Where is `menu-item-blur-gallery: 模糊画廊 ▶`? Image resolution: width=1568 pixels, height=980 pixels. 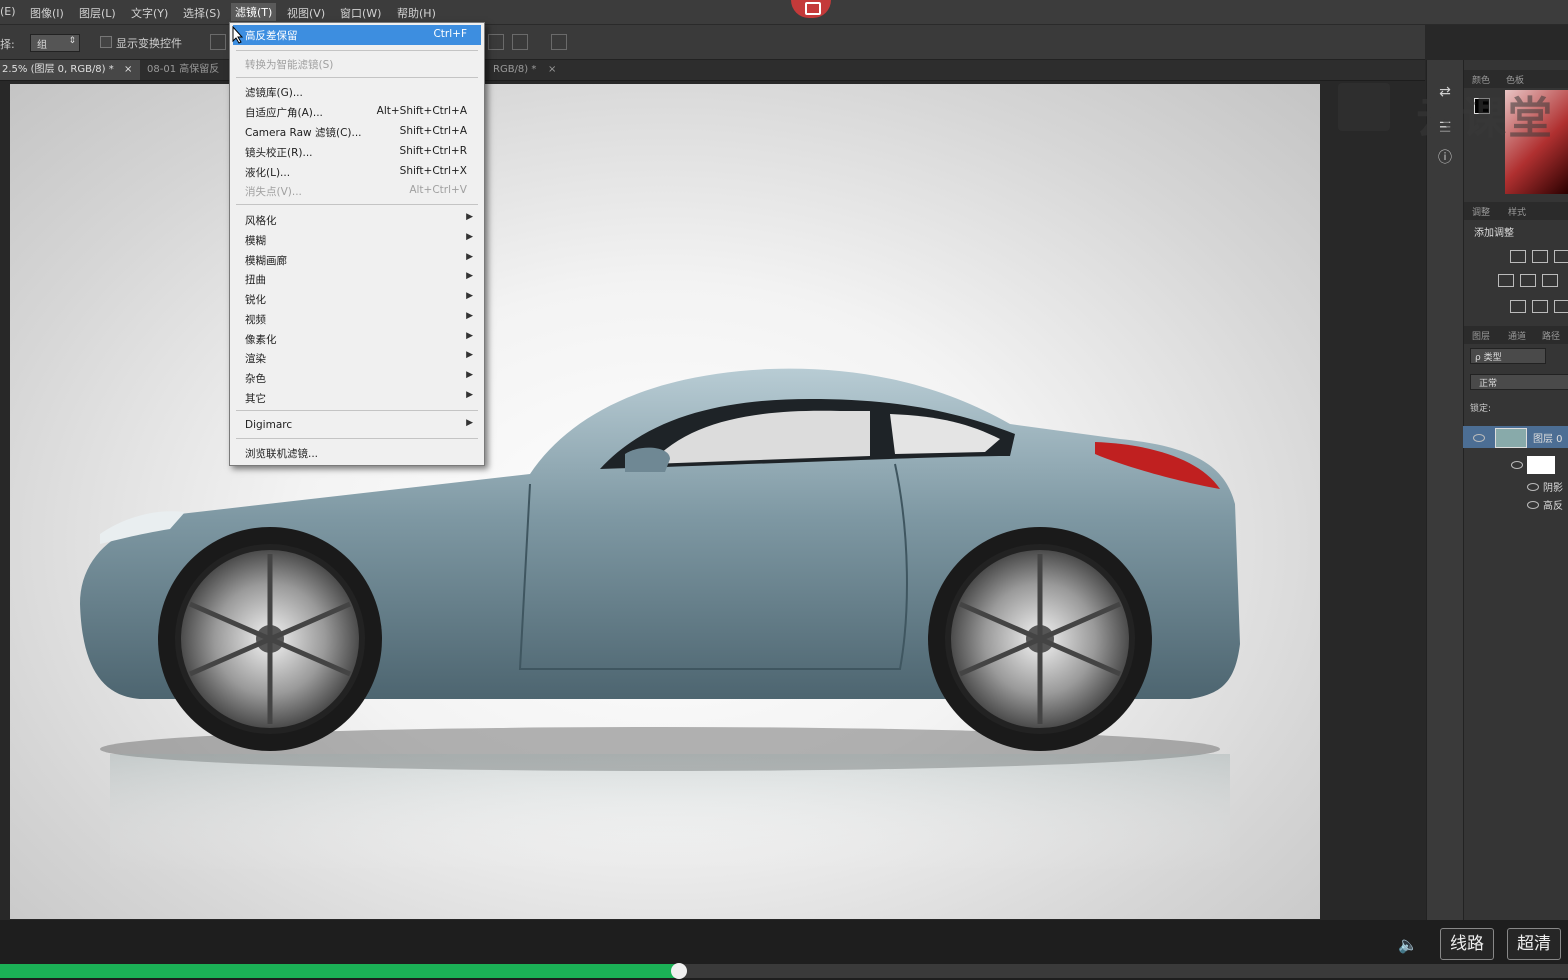
menu-item-blur-gallery: 模糊画廊 ▶ is located at coordinates (357, 260).